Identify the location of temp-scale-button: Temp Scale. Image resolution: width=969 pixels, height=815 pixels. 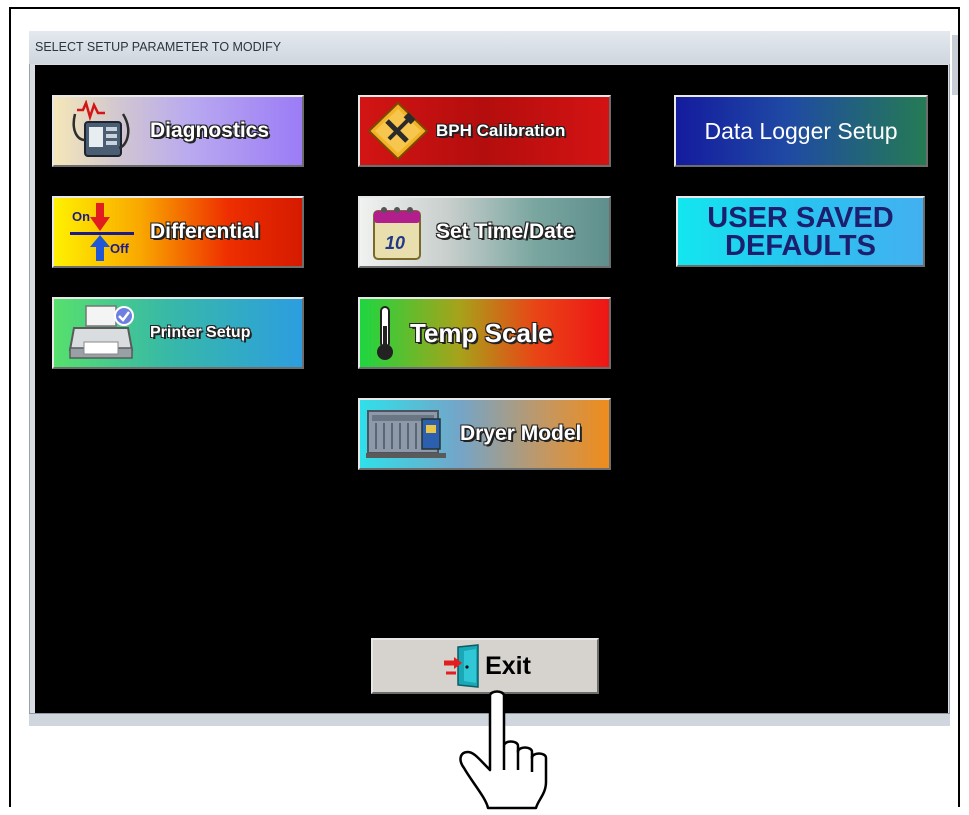
(484, 333).